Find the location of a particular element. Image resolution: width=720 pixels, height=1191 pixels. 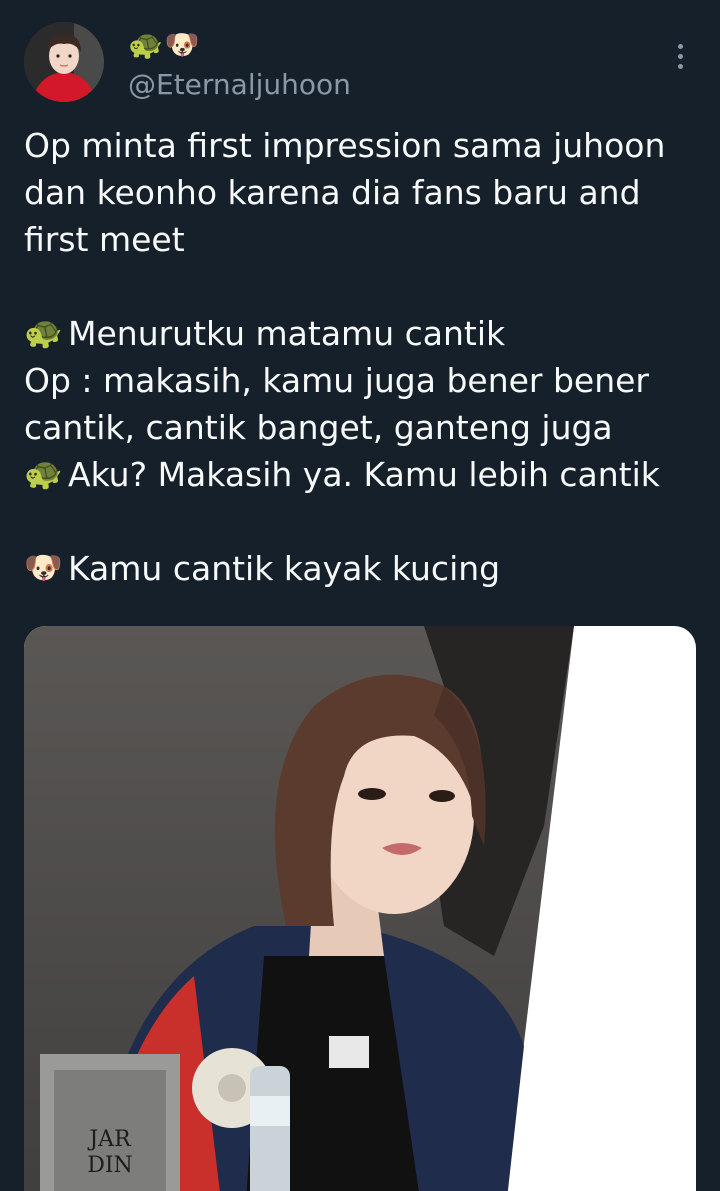

tweet-line: 🐢 Aku? Makasih ya. Kamu lebih cantik is located at coordinates (360, 474).